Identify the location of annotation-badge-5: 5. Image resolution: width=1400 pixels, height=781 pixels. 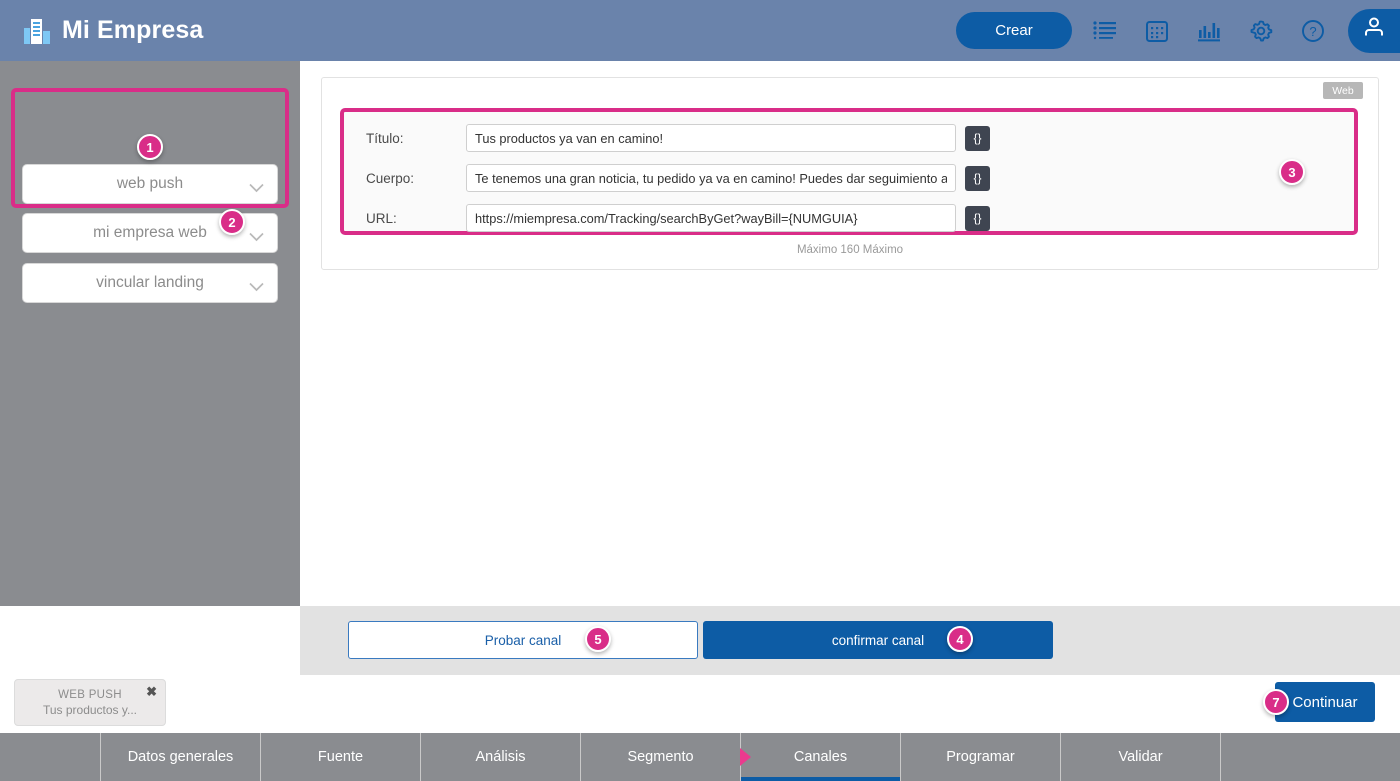
(598, 639).